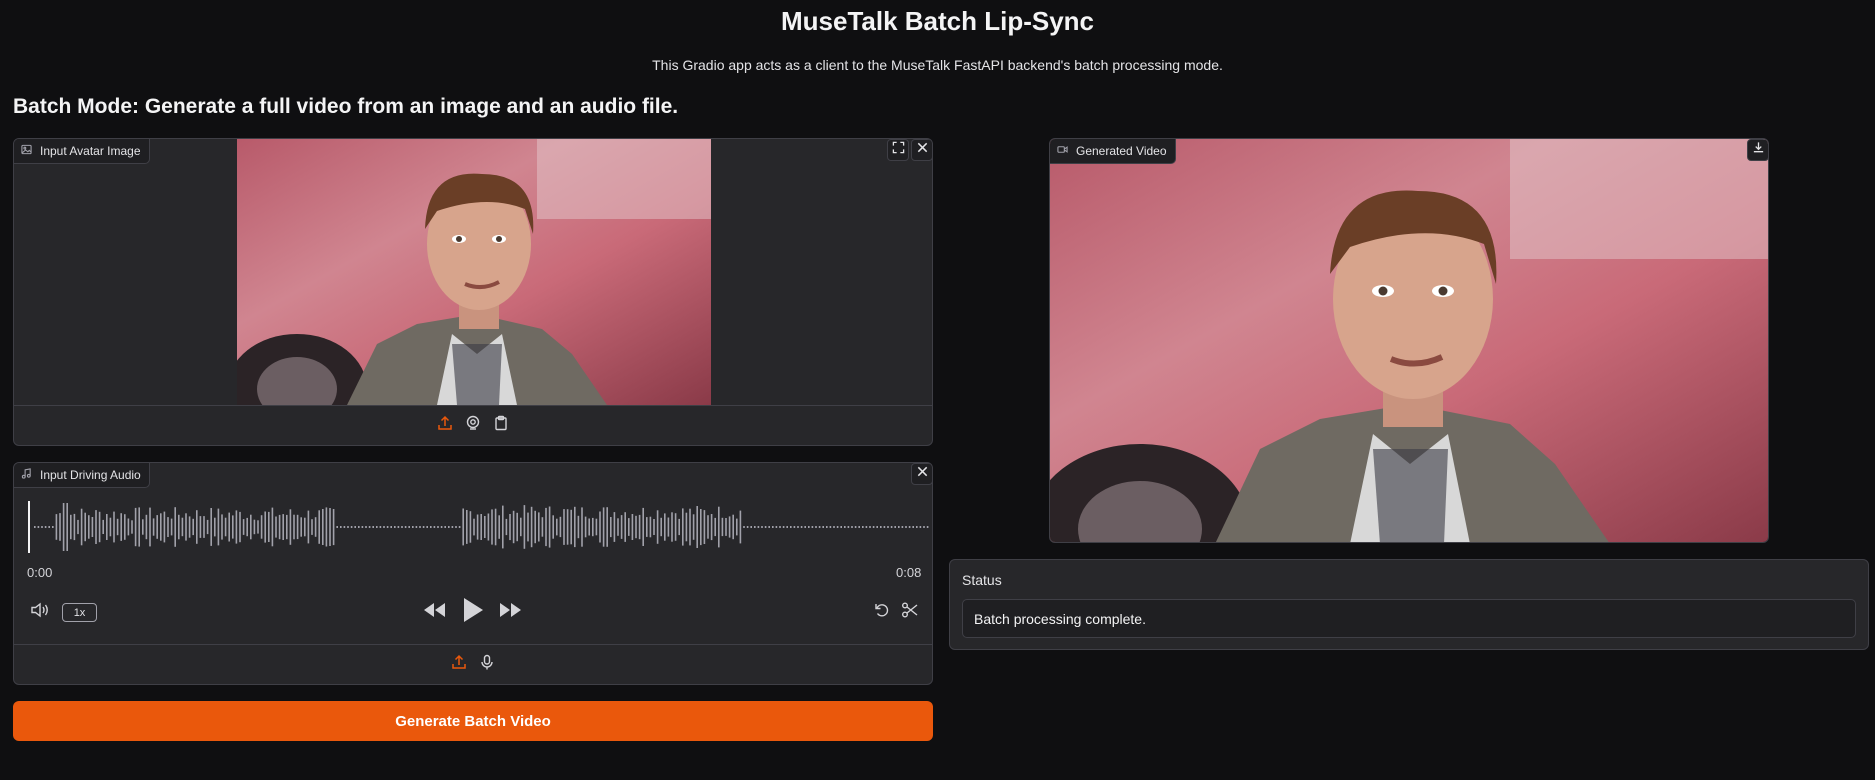 The height and width of the screenshot is (780, 1875). I want to click on volume-button, so click(41, 612).